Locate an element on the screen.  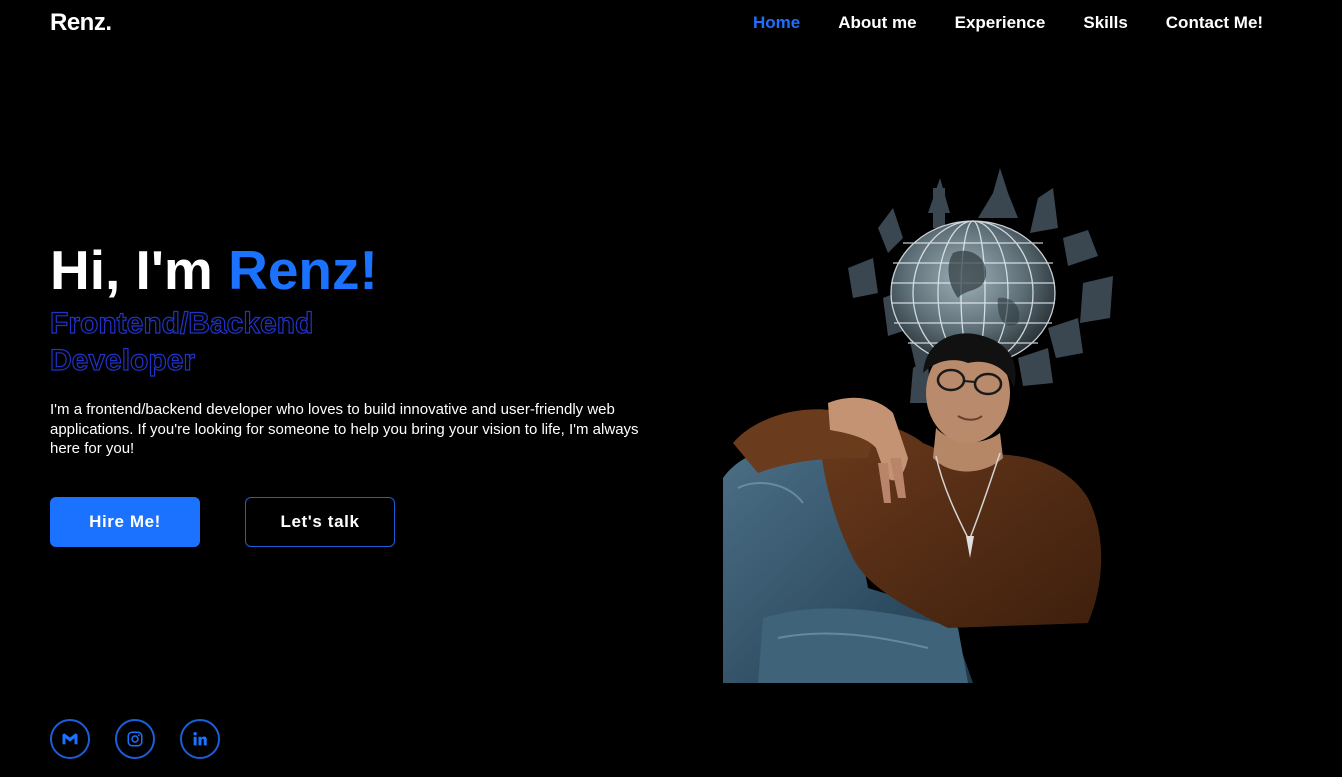
hero-role: Frontend/Backend Developer is located at coordinates (181, 341).